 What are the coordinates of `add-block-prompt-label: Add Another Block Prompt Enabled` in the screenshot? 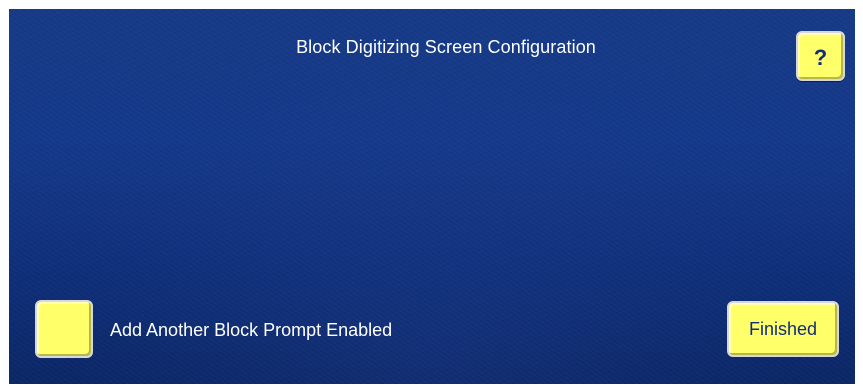 It's located at (251, 330).